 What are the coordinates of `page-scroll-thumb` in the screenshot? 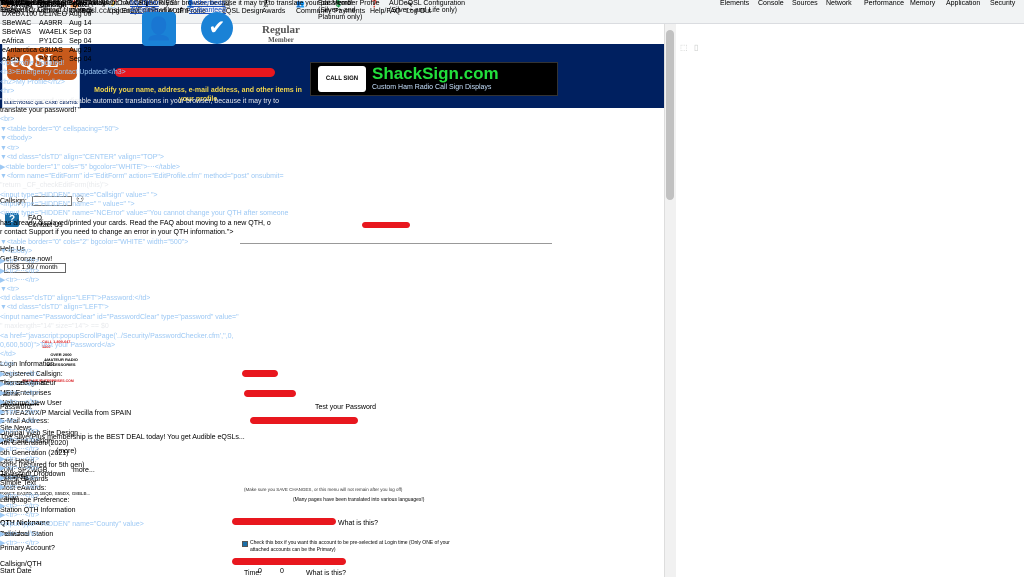 It's located at (670, 115).